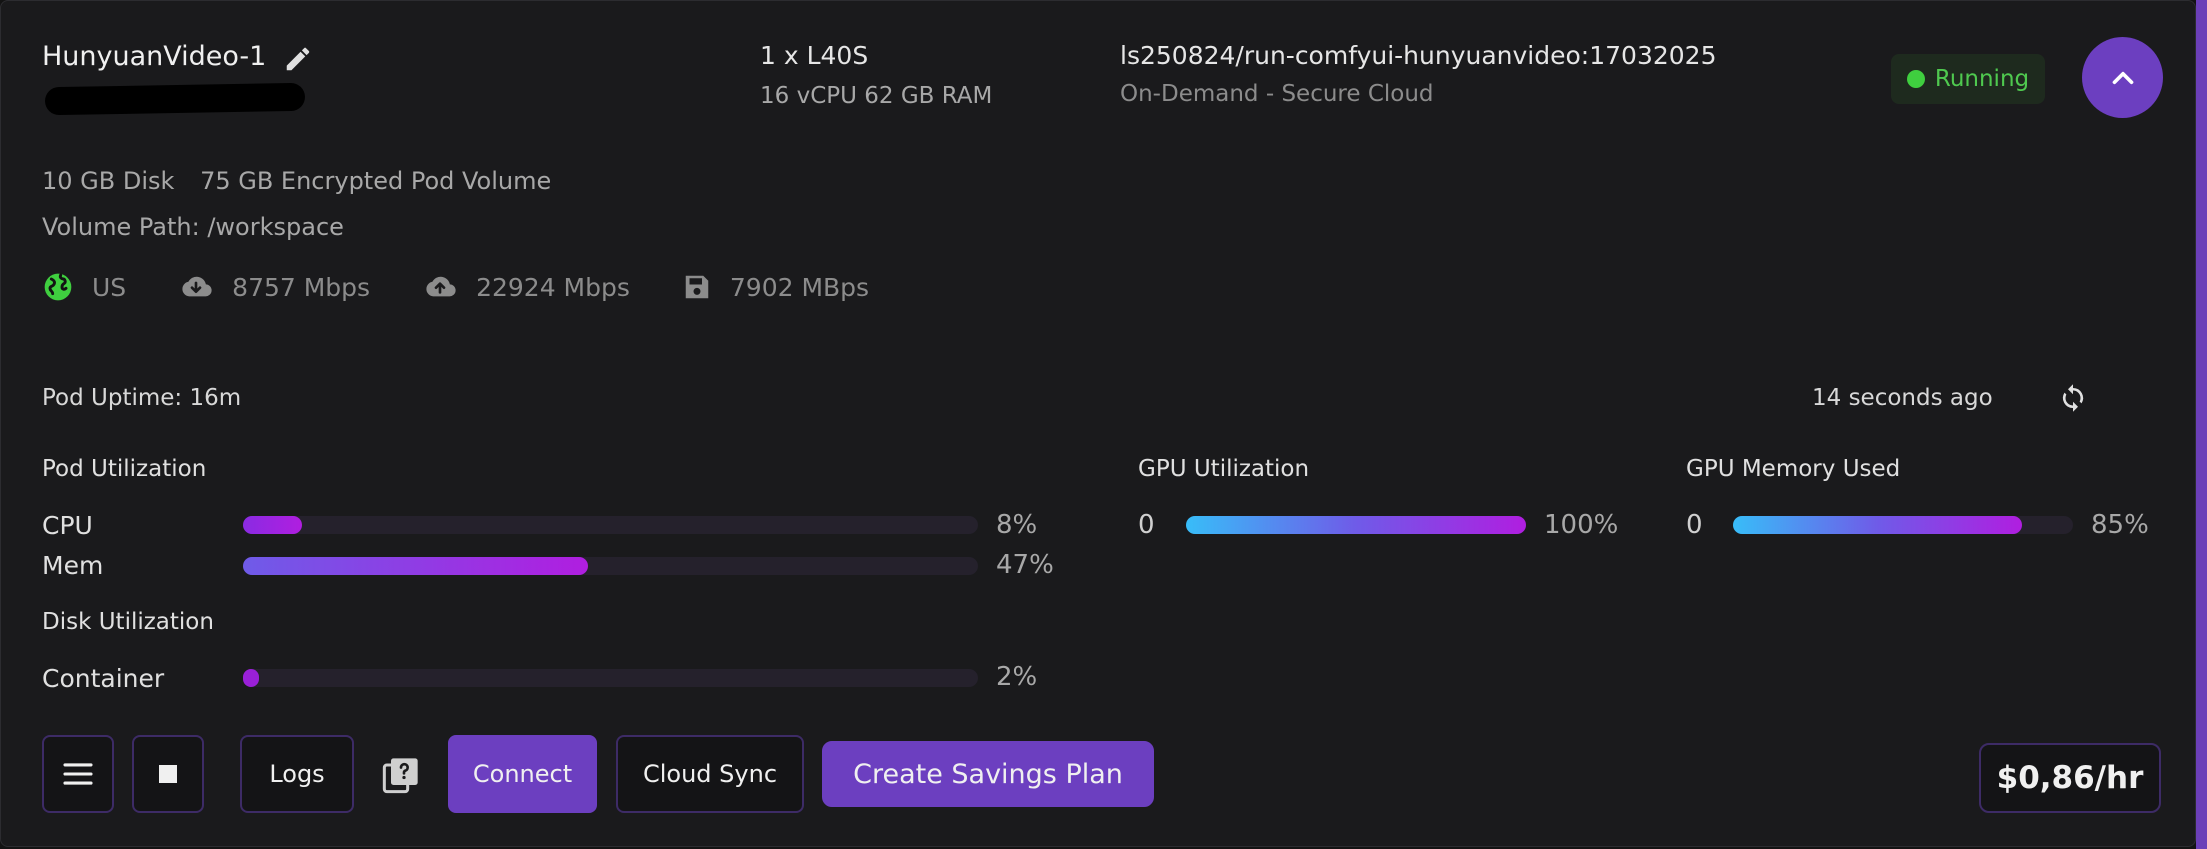 This screenshot has width=2207, height=849. What do you see at coordinates (416, 566) in the screenshot?
I see `mem-bar-fill` at bounding box center [416, 566].